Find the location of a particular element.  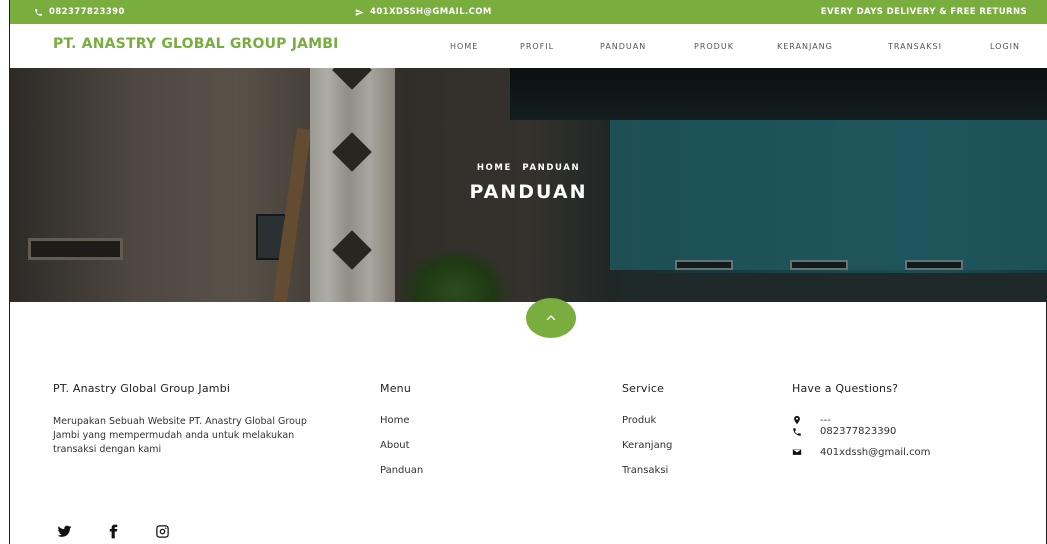

twitter-icon is located at coordinates (64, 531).